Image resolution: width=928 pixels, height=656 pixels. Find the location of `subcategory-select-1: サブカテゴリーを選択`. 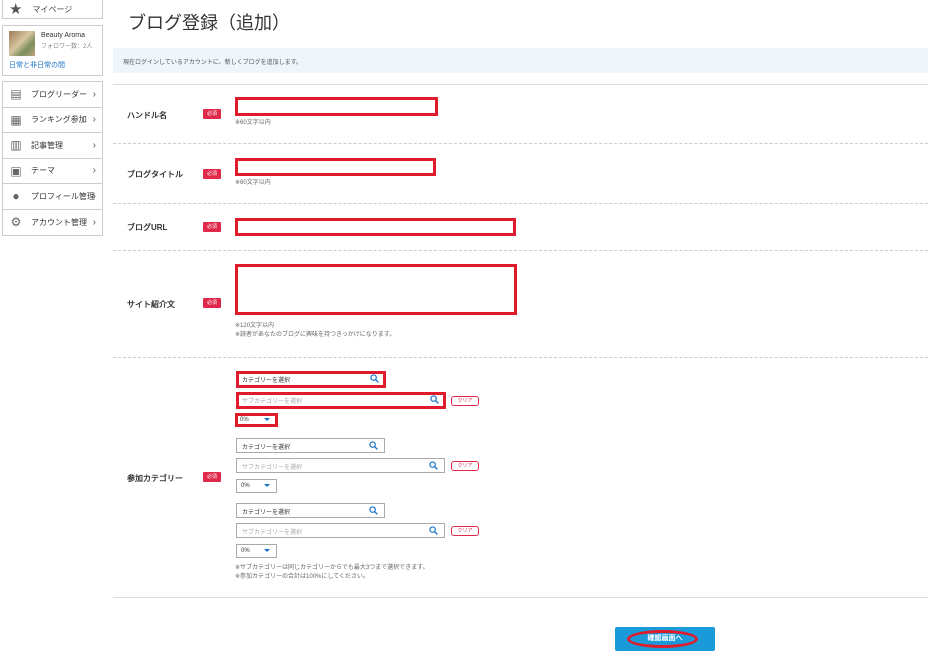

subcategory-select-1: サブカテゴリーを選択 is located at coordinates (341, 400).